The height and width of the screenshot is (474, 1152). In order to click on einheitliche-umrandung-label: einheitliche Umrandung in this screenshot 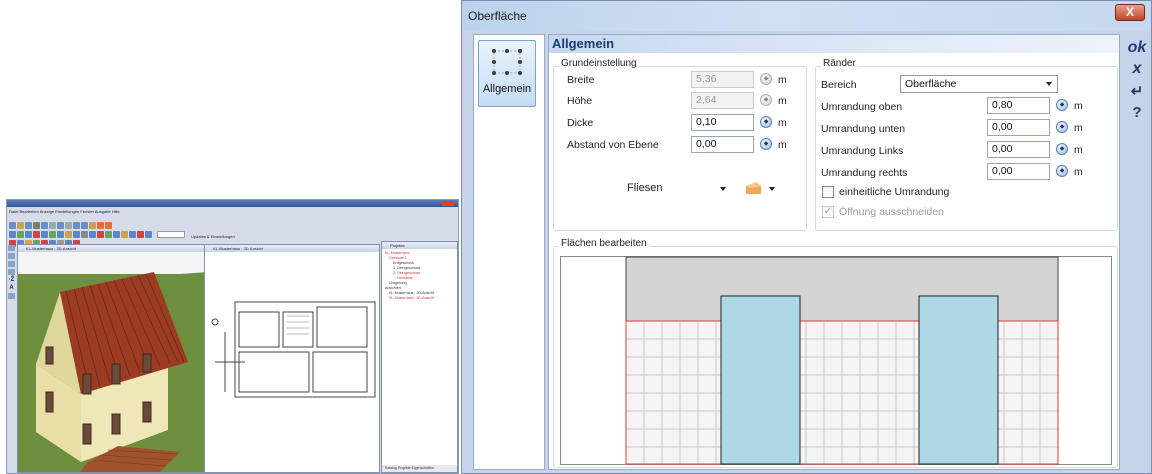, I will do `click(894, 192)`.